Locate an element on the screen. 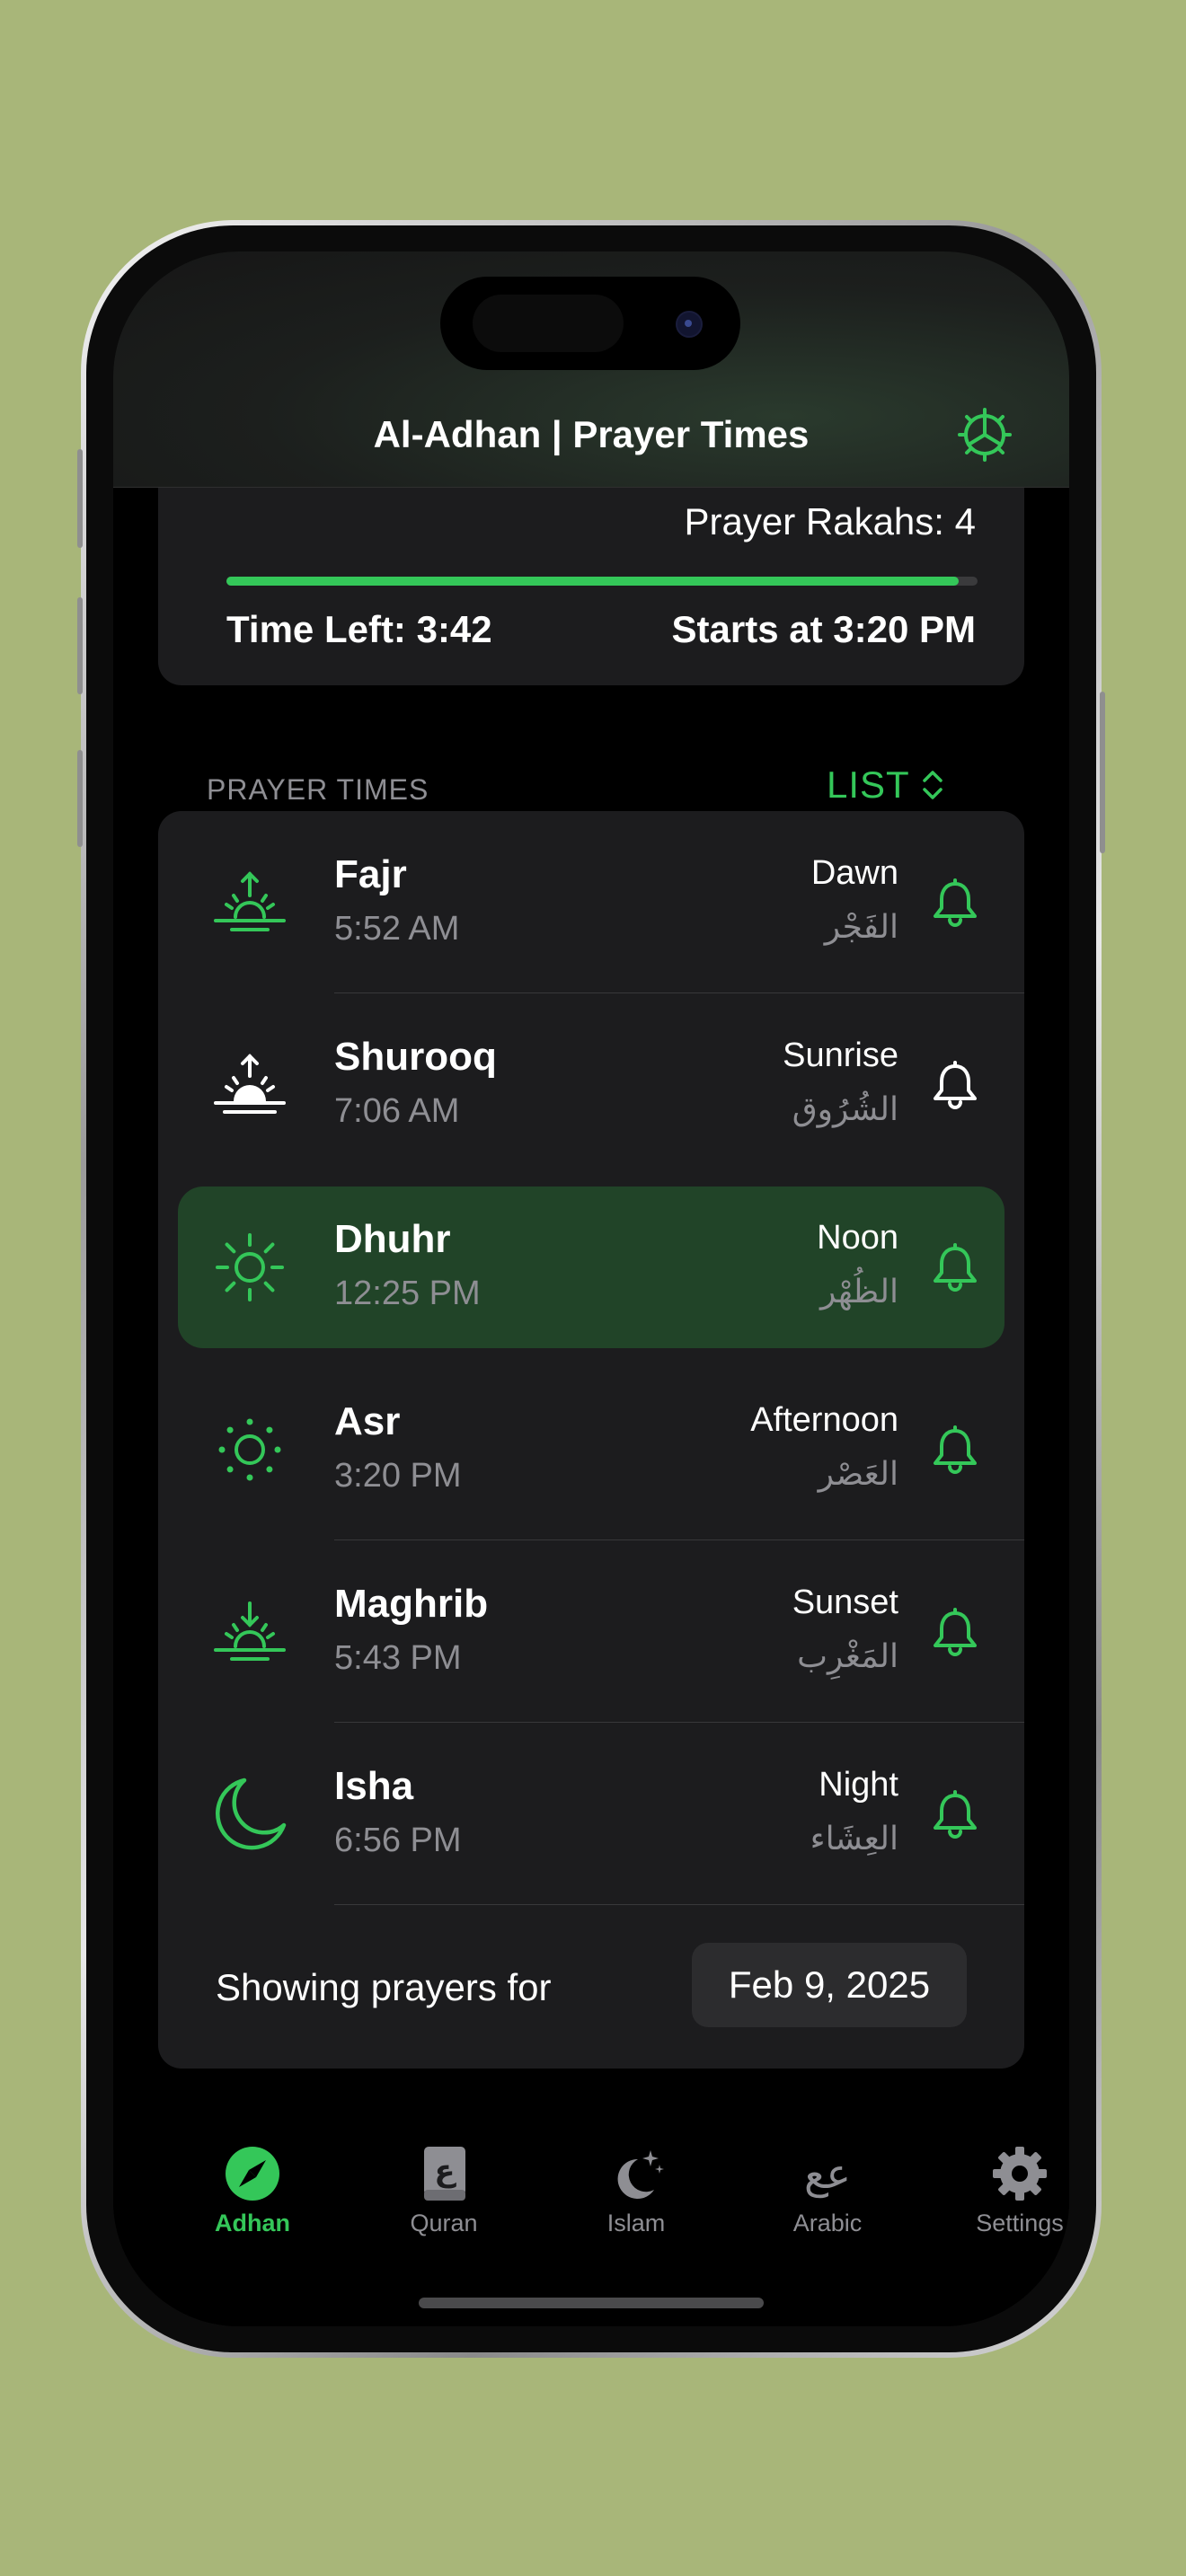 The width and height of the screenshot is (1186, 2576). prayer-time: 5:52 AM is located at coordinates (397, 929).